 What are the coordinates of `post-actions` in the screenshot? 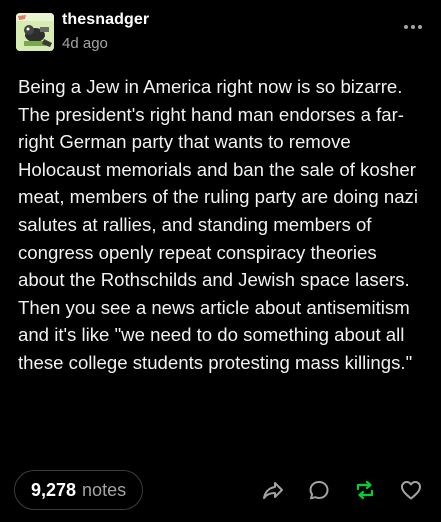 It's located at (342, 490).